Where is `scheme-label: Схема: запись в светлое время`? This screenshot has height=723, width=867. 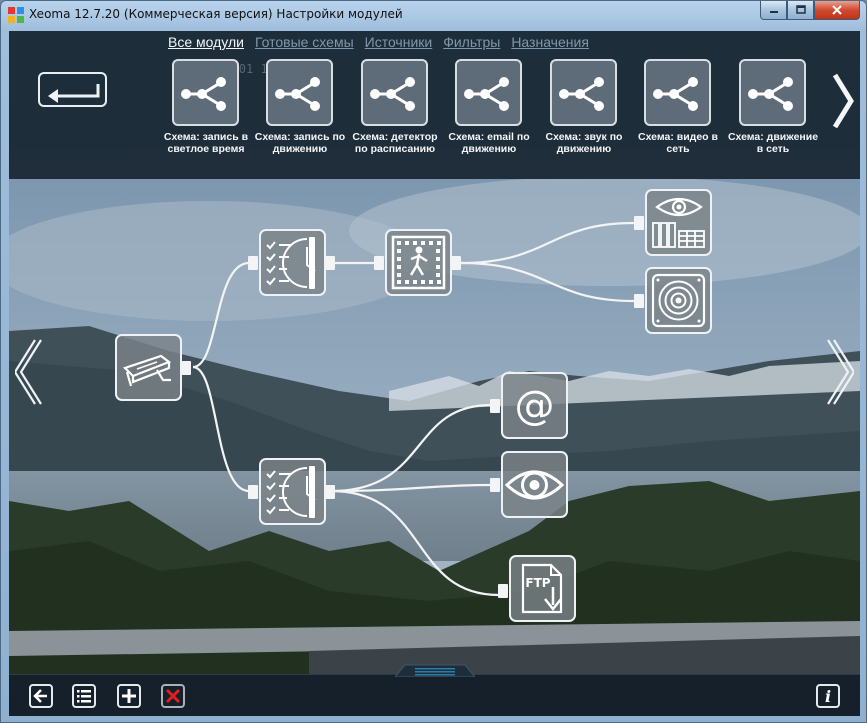
scheme-label: Схема: запись в светлое время is located at coordinates (206, 143).